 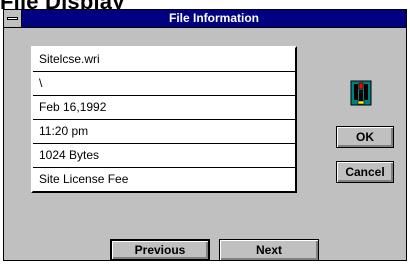 I want to click on title-bar: File Information, so click(x=205, y=19).